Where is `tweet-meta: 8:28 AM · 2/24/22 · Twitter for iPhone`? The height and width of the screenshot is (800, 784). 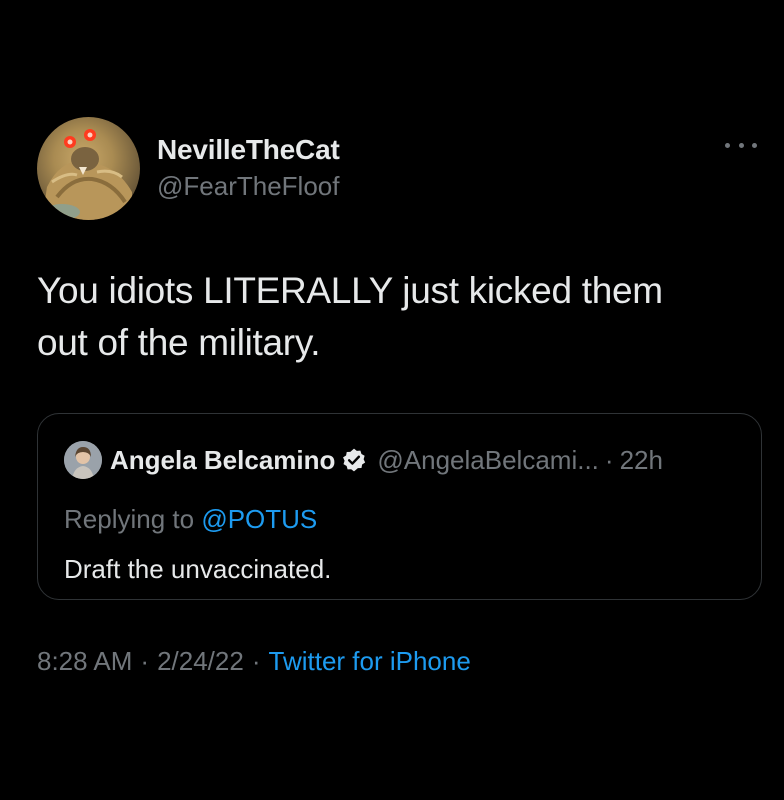 tweet-meta: 8:28 AM · 2/24/22 · Twitter for iPhone is located at coordinates (254, 661).